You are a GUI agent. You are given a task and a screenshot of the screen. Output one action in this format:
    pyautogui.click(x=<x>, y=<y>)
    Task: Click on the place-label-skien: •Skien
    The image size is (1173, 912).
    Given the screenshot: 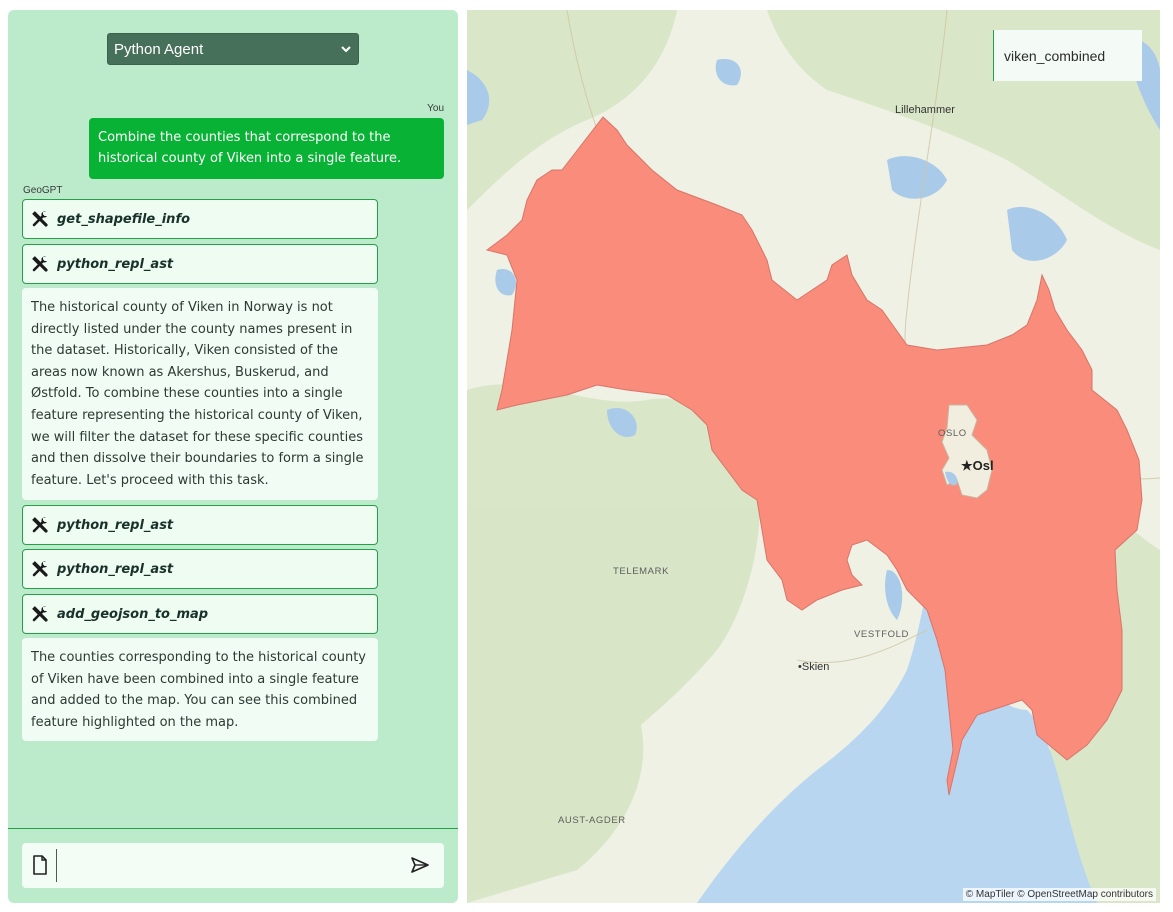 What is the action you would take?
    pyautogui.click(x=814, y=667)
    